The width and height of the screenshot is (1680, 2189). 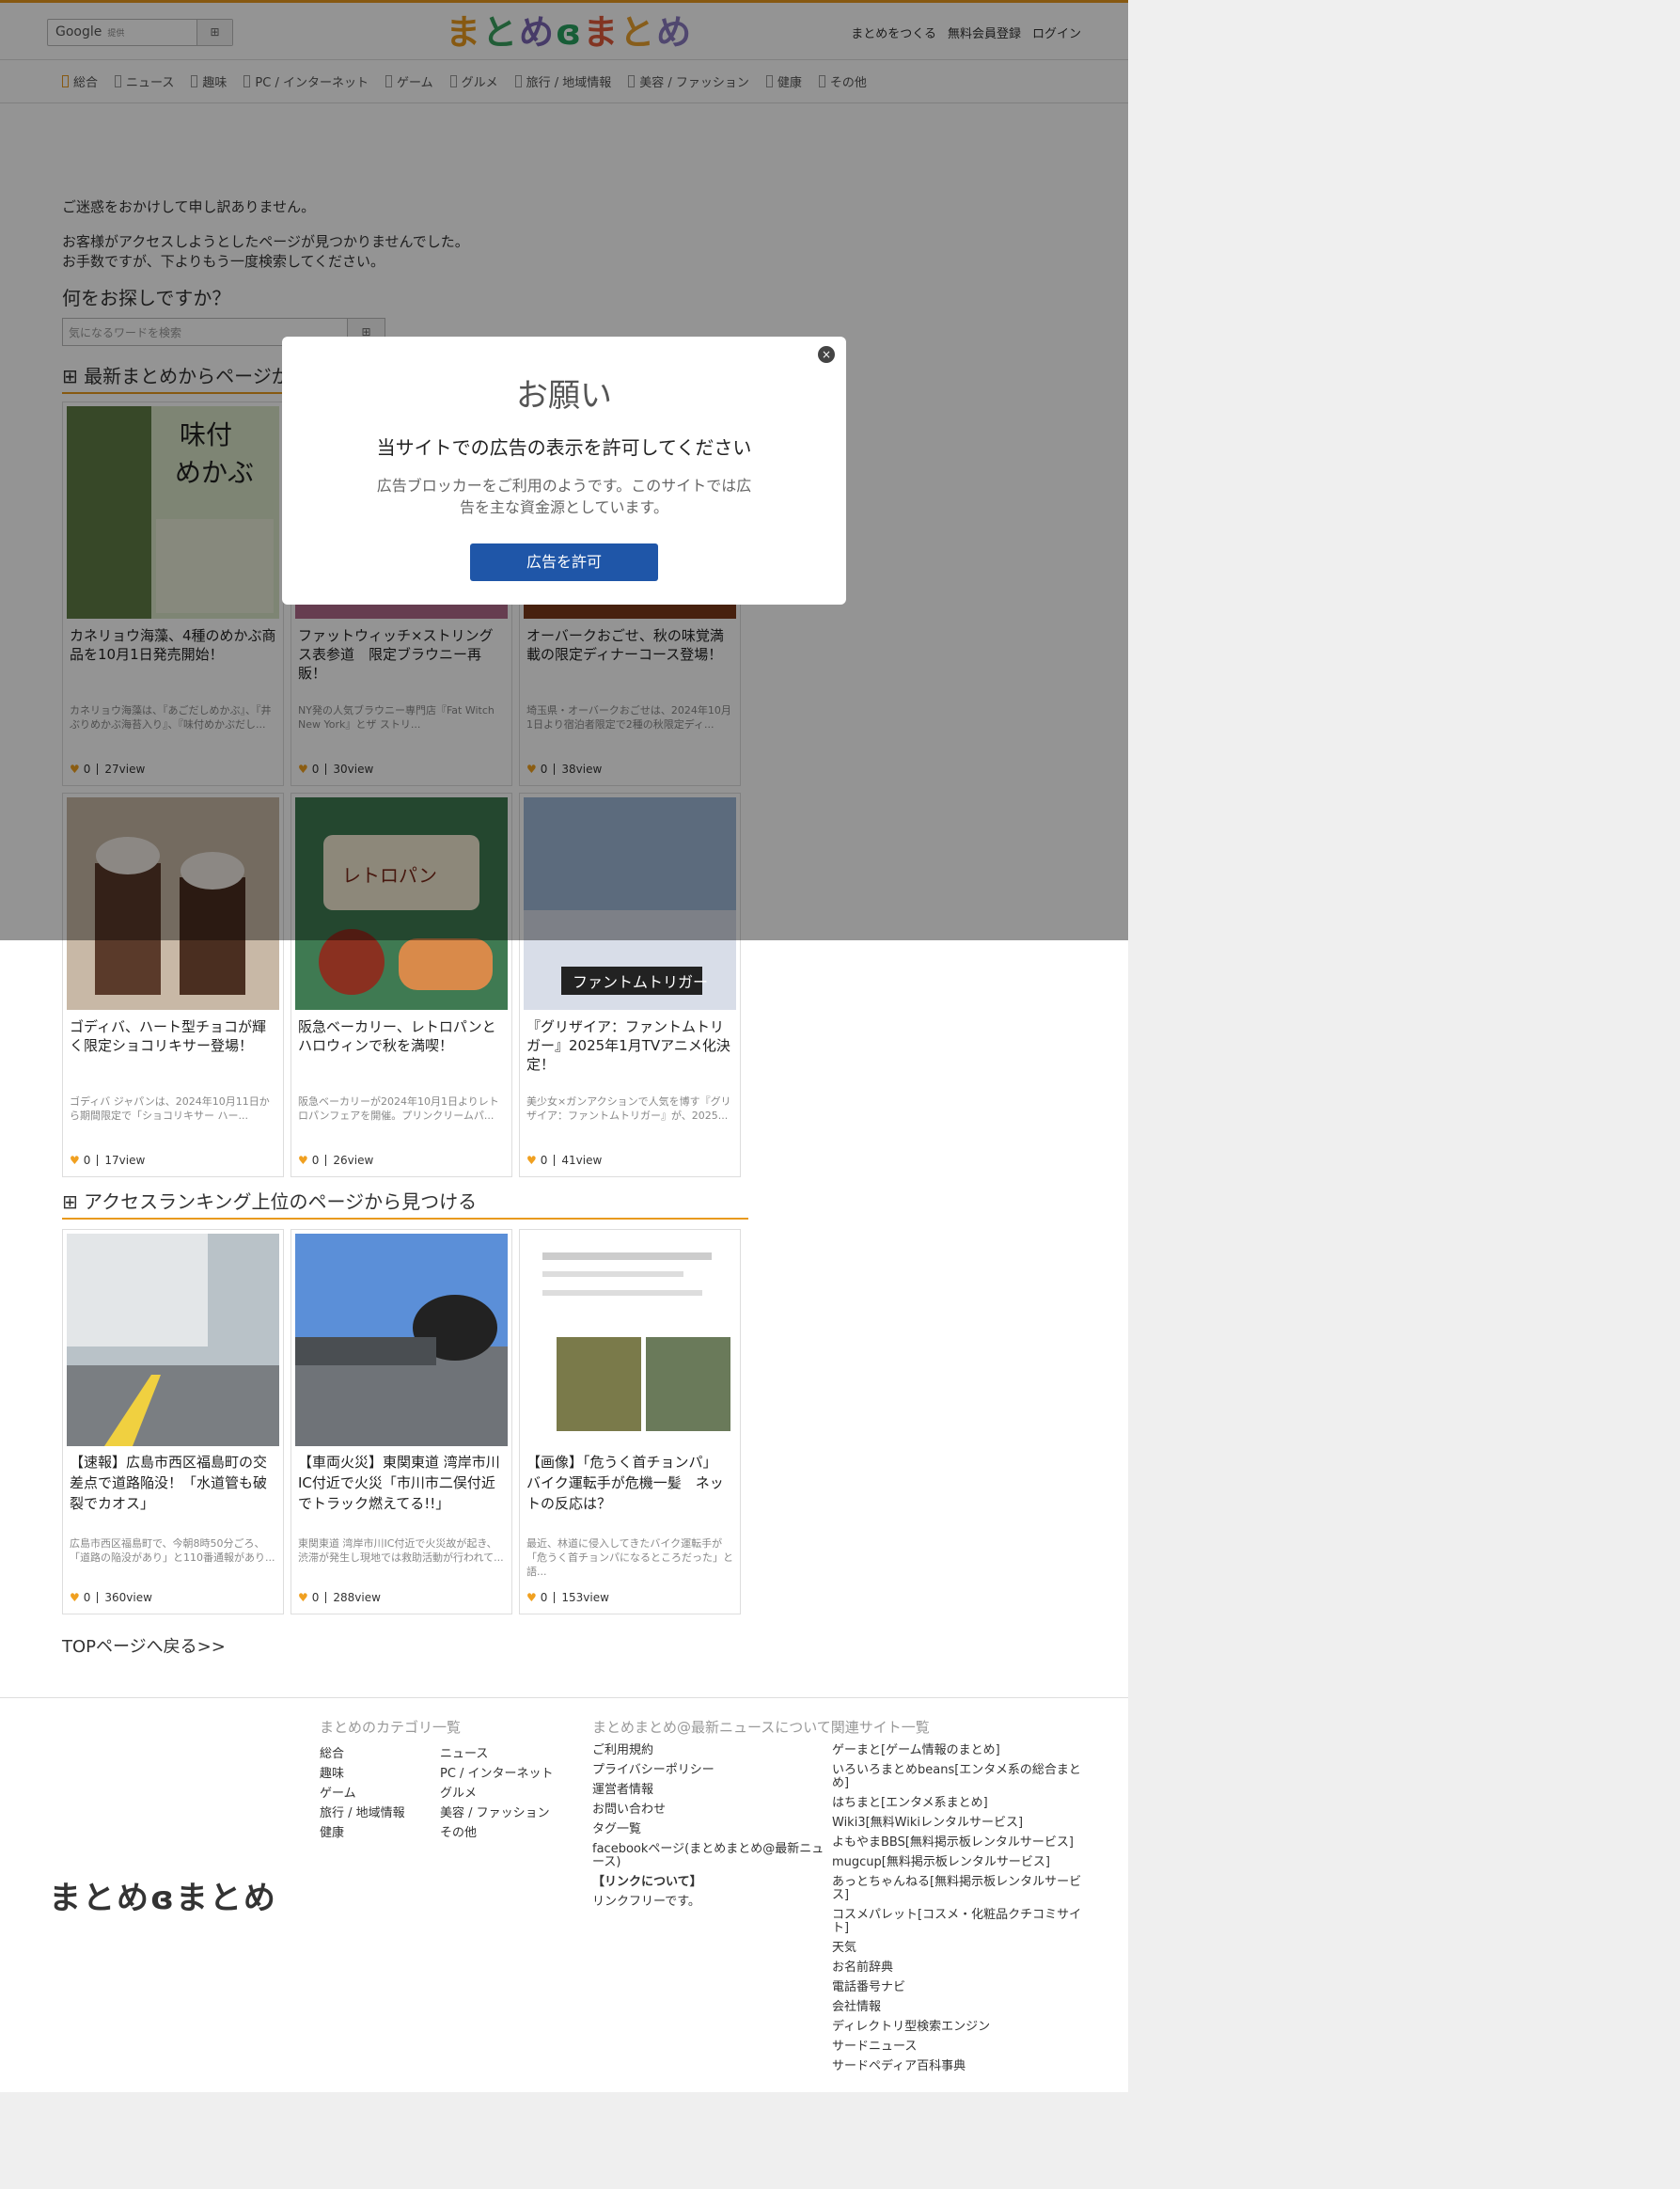 What do you see at coordinates (959, 2047) in the screenshot?
I see `footer-site-link: サードニュース` at bounding box center [959, 2047].